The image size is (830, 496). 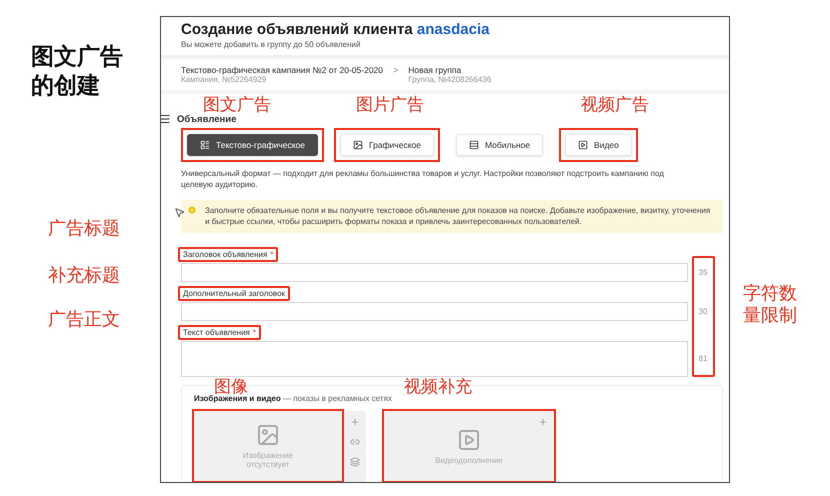 I want to click on annotation-label: 视频广告, so click(x=615, y=104).